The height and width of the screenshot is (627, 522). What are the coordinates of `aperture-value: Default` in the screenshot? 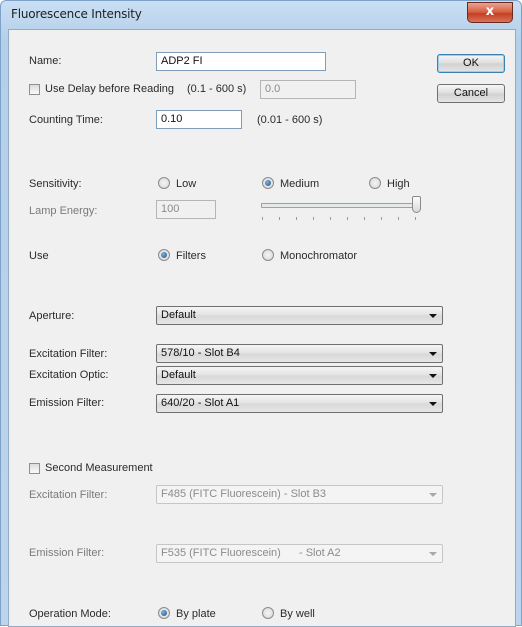 It's located at (178, 315).